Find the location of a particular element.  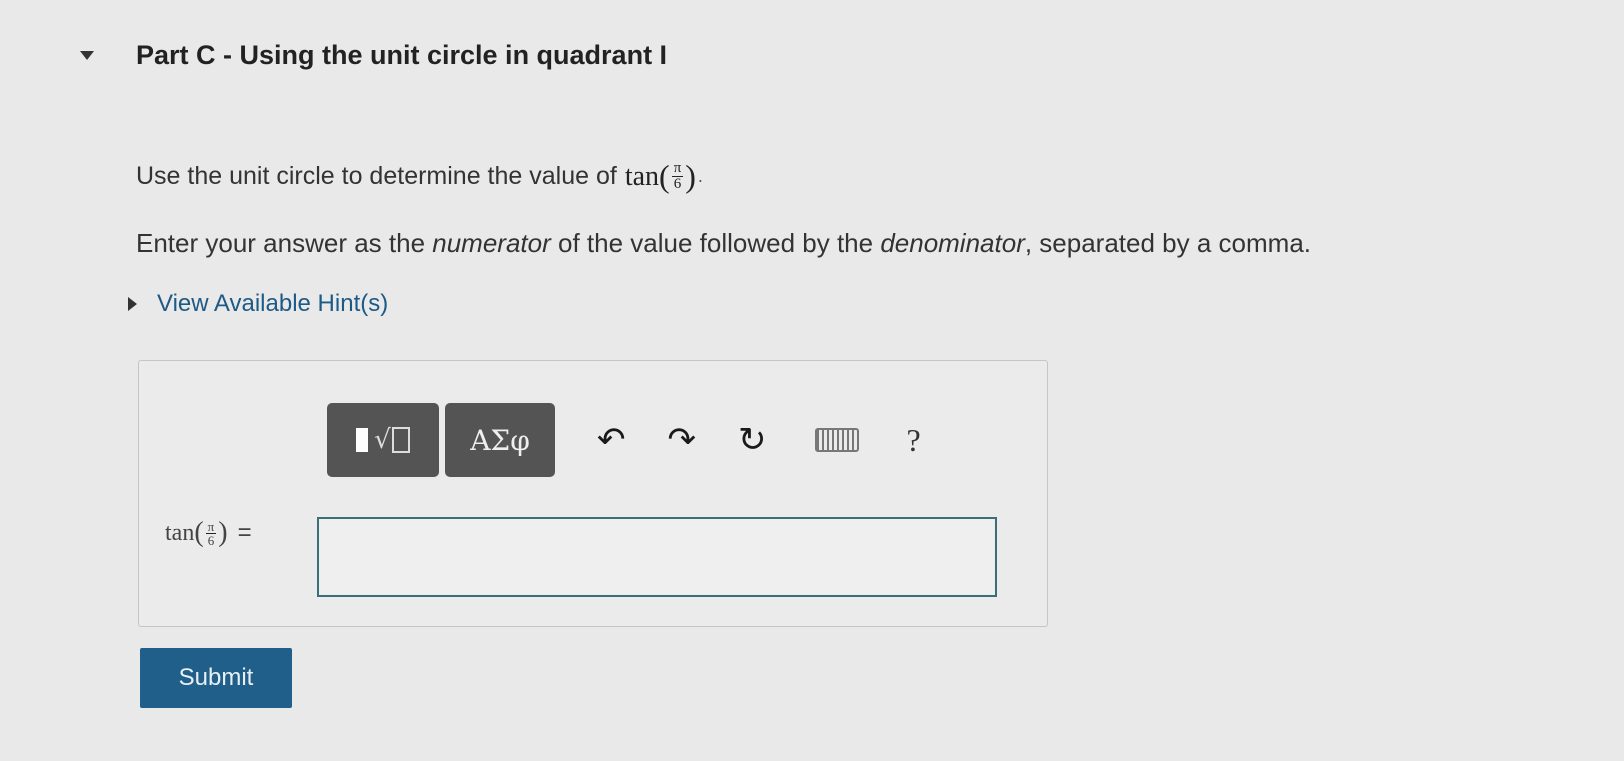

question-fraction: π 6 is located at coordinates (677, 176).